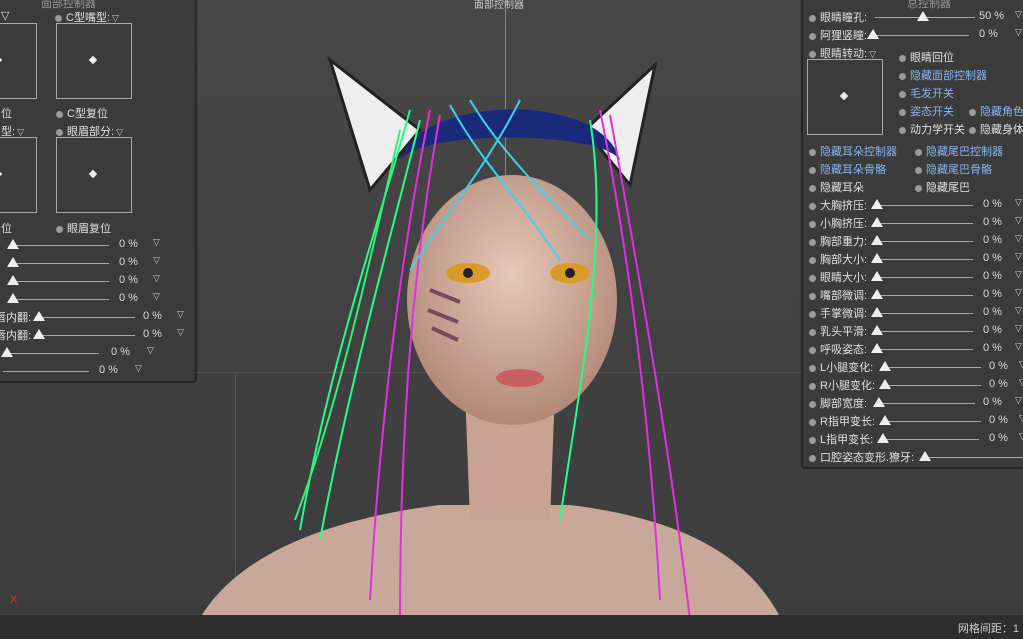 The width and height of the screenshot is (1023, 639). What do you see at coordinates (913, 35) in the screenshot?
I see `vertical-pupil-slider: 阿狸竖瞳: 0 % ▽` at bounding box center [913, 35].